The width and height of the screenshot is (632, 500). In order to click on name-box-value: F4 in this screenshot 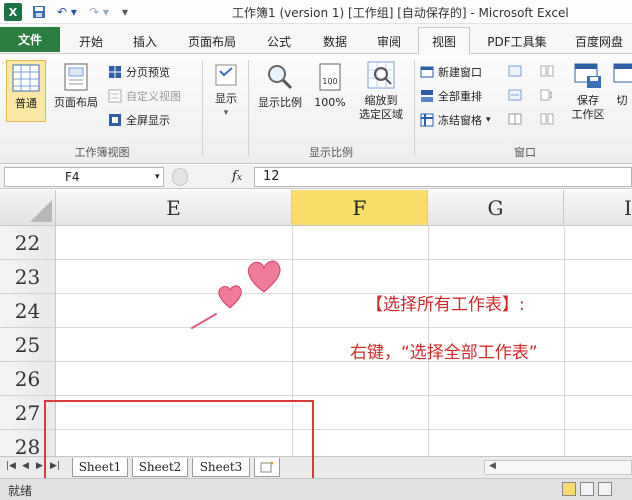, I will do `click(72, 177)`.